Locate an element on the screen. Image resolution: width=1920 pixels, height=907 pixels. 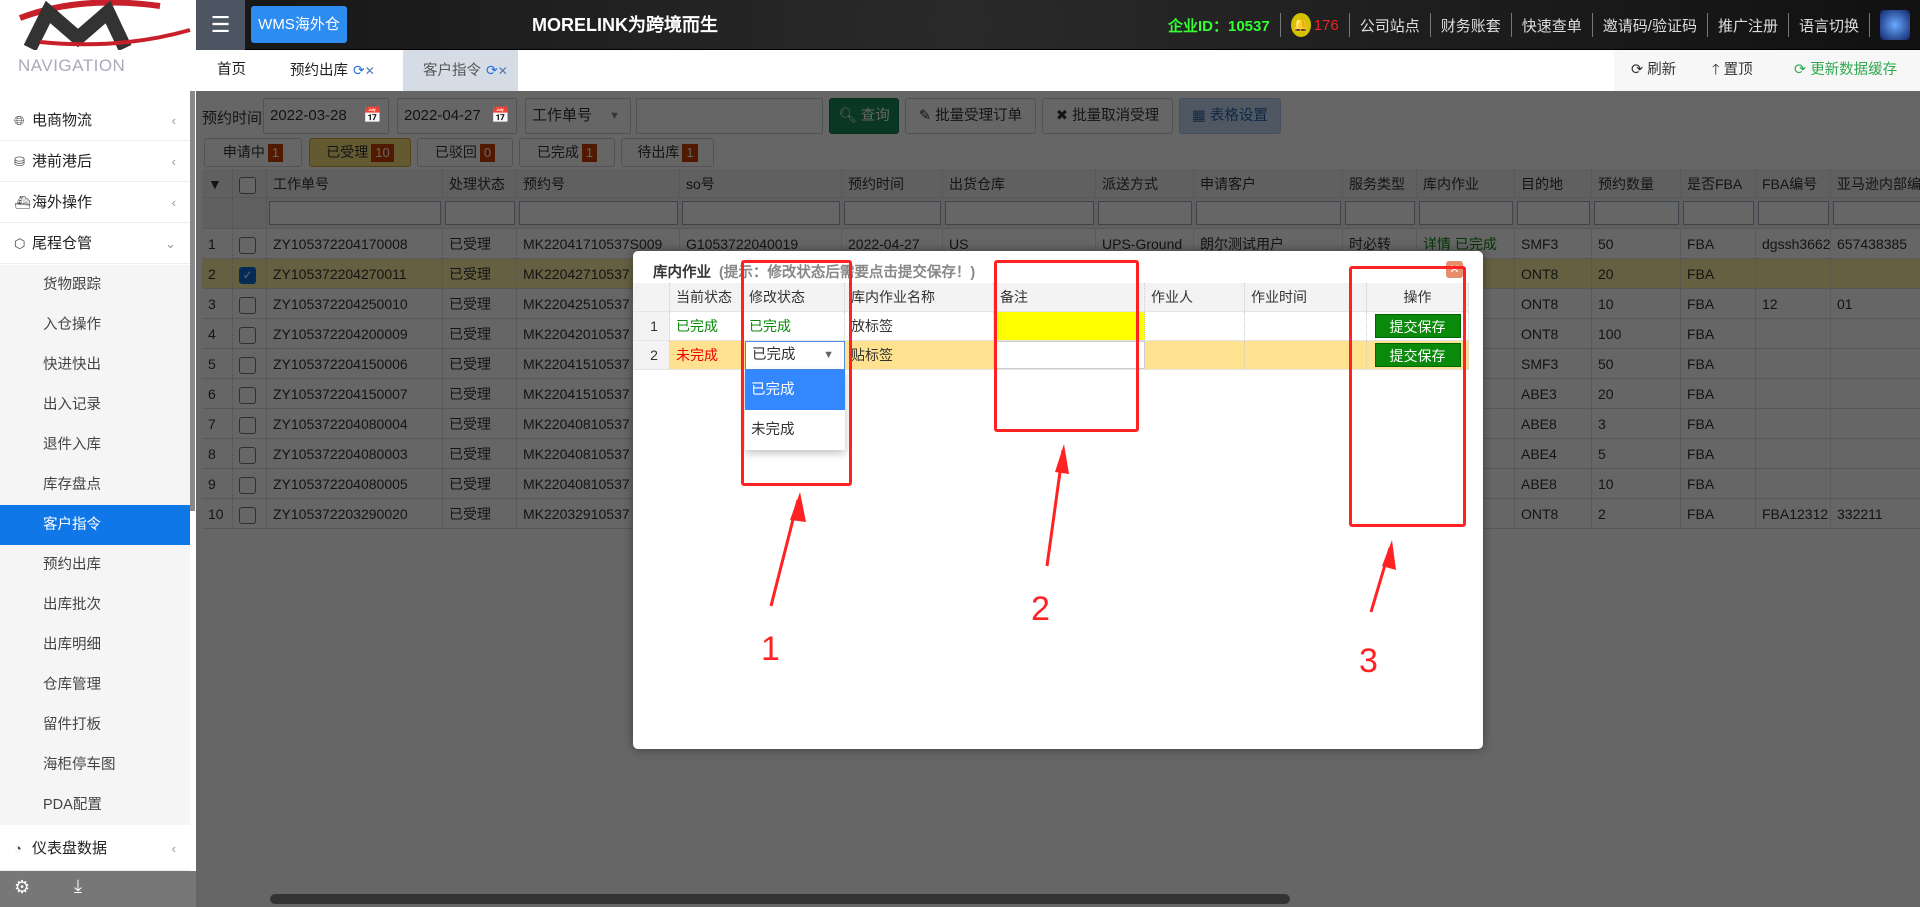
date-from-input: 2022-03-28 📅 is located at coordinates (326, 116).